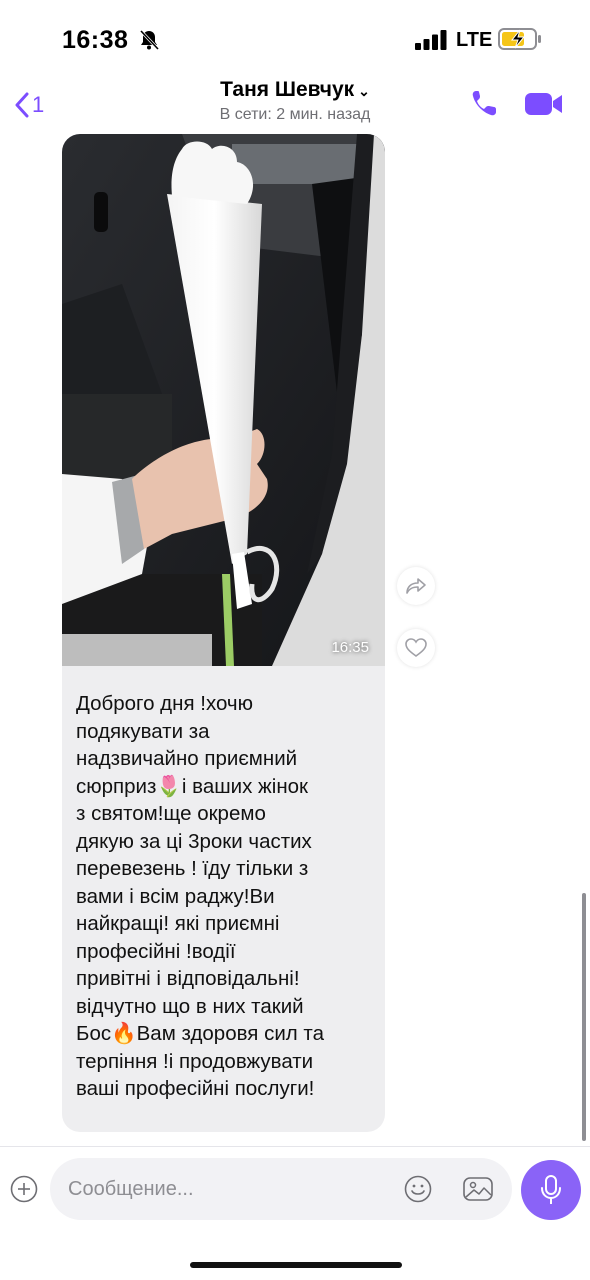  Describe the element at coordinates (156, 951) in the screenshot. I see `message-line: професійні !водії` at that location.